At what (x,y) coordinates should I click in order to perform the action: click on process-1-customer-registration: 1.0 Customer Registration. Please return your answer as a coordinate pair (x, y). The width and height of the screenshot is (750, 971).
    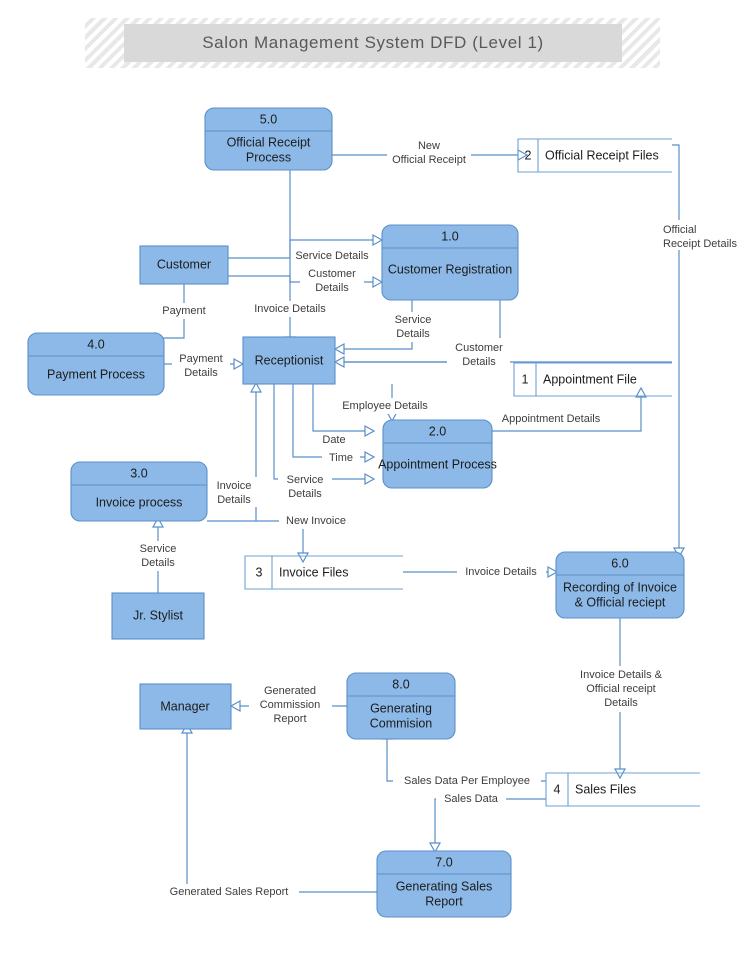
    Looking at the image, I should click on (450, 262).